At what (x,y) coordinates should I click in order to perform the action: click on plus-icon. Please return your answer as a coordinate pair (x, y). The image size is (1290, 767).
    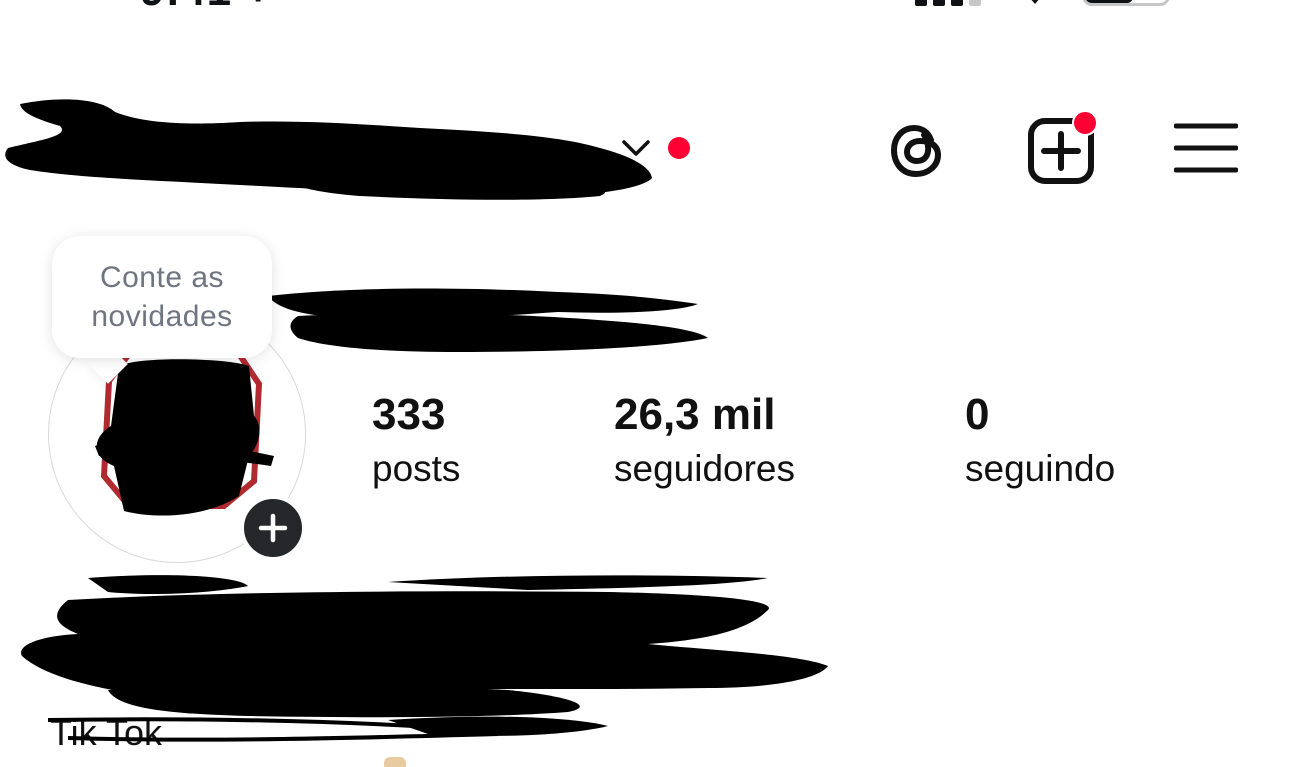
    Looking at the image, I should click on (273, 528).